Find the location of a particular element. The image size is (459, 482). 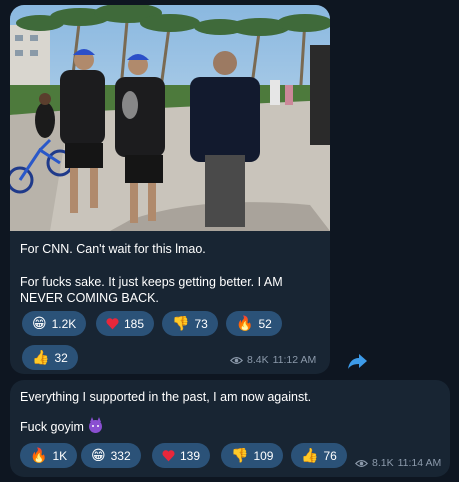

reaction-count: 139 is located at coordinates (190, 455).